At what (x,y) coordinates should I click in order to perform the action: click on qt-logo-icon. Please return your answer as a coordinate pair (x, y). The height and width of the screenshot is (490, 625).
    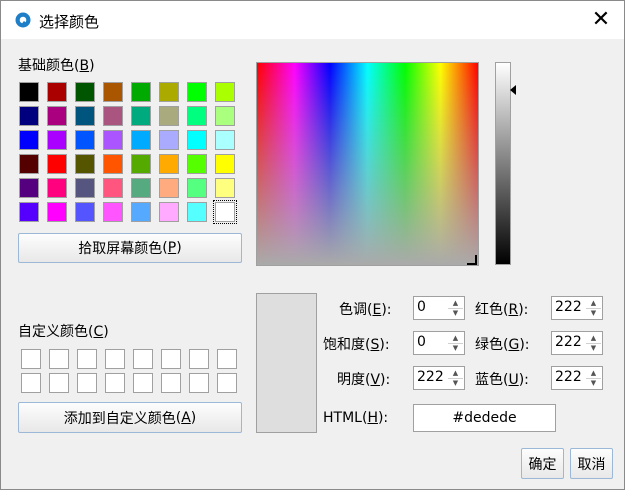
    Looking at the image, I should click on (23, 20).